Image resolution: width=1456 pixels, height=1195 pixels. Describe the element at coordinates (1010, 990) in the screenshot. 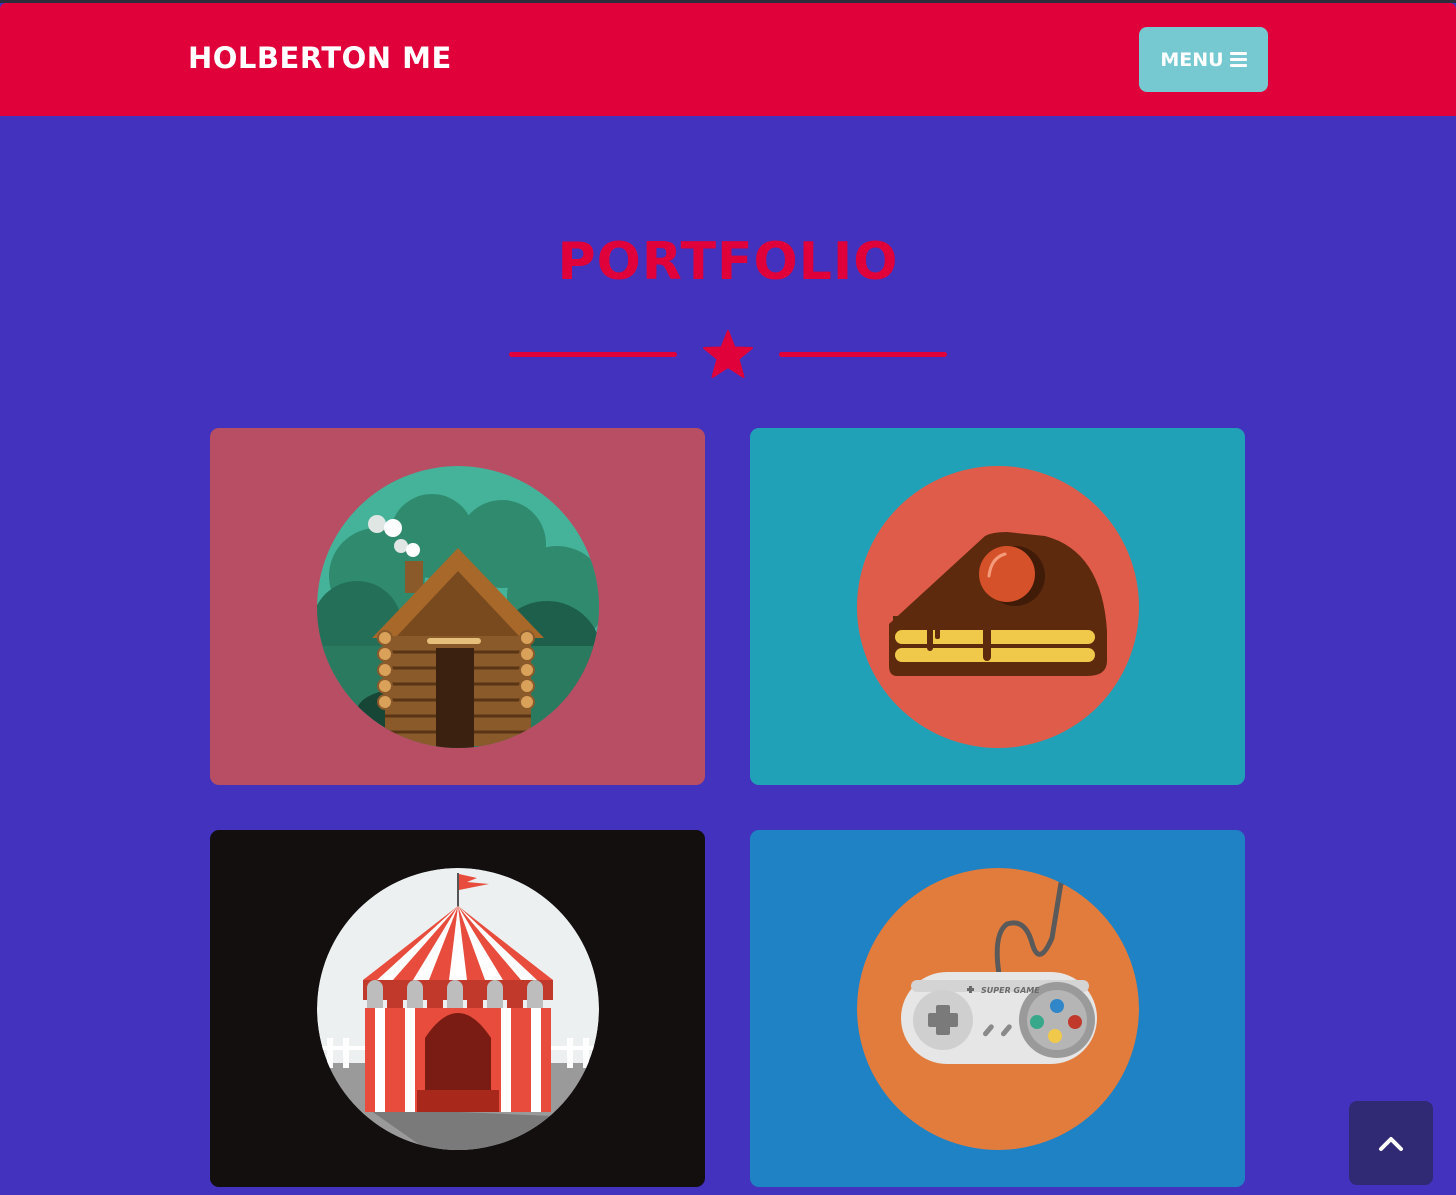

I see `controller-label: SUPER GAME` at that location.